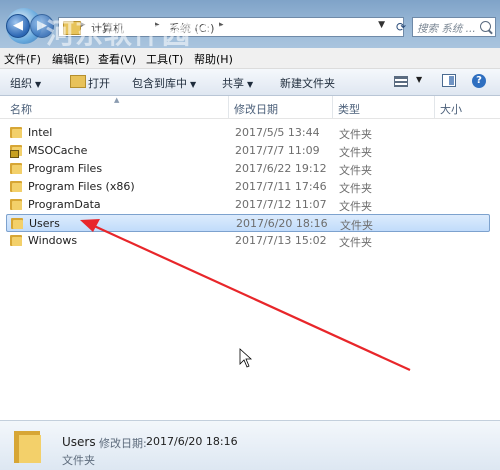  I want to click on help-icon: ?, so click(479, 81).